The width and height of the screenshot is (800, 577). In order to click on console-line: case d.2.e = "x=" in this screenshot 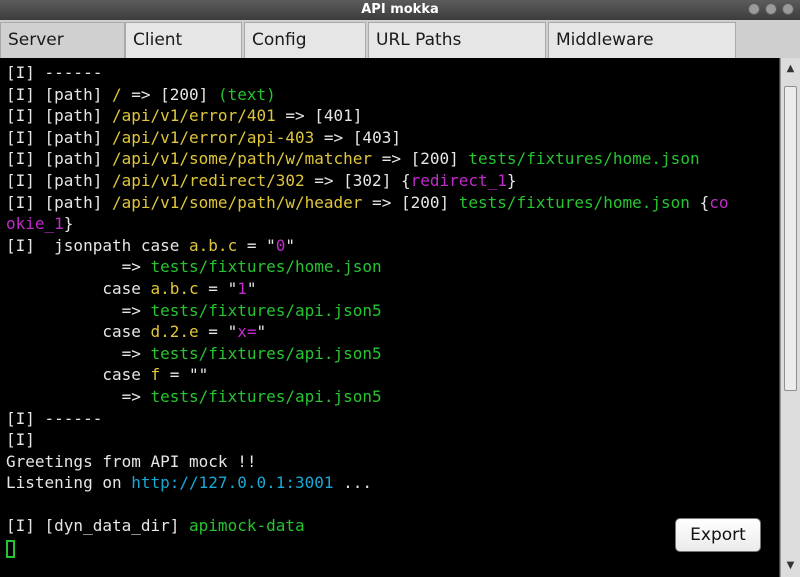, I will do `click(392, 332)`.